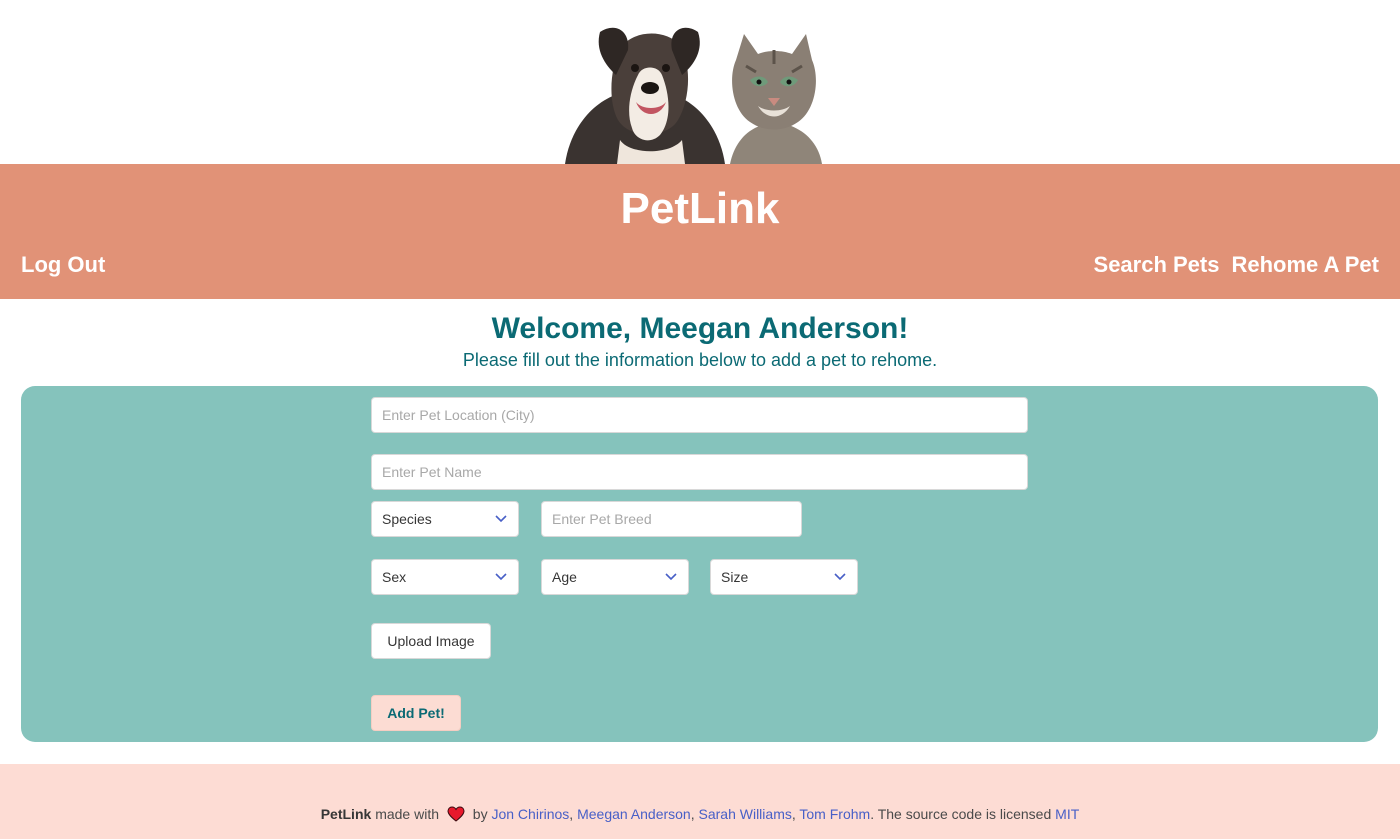 This screenshot has width=1400, height=839. Describe the element at coordinates (530, 814) in the screenshot. I see `author-link-jon-chirinos: Jon Chirinos` at that location.